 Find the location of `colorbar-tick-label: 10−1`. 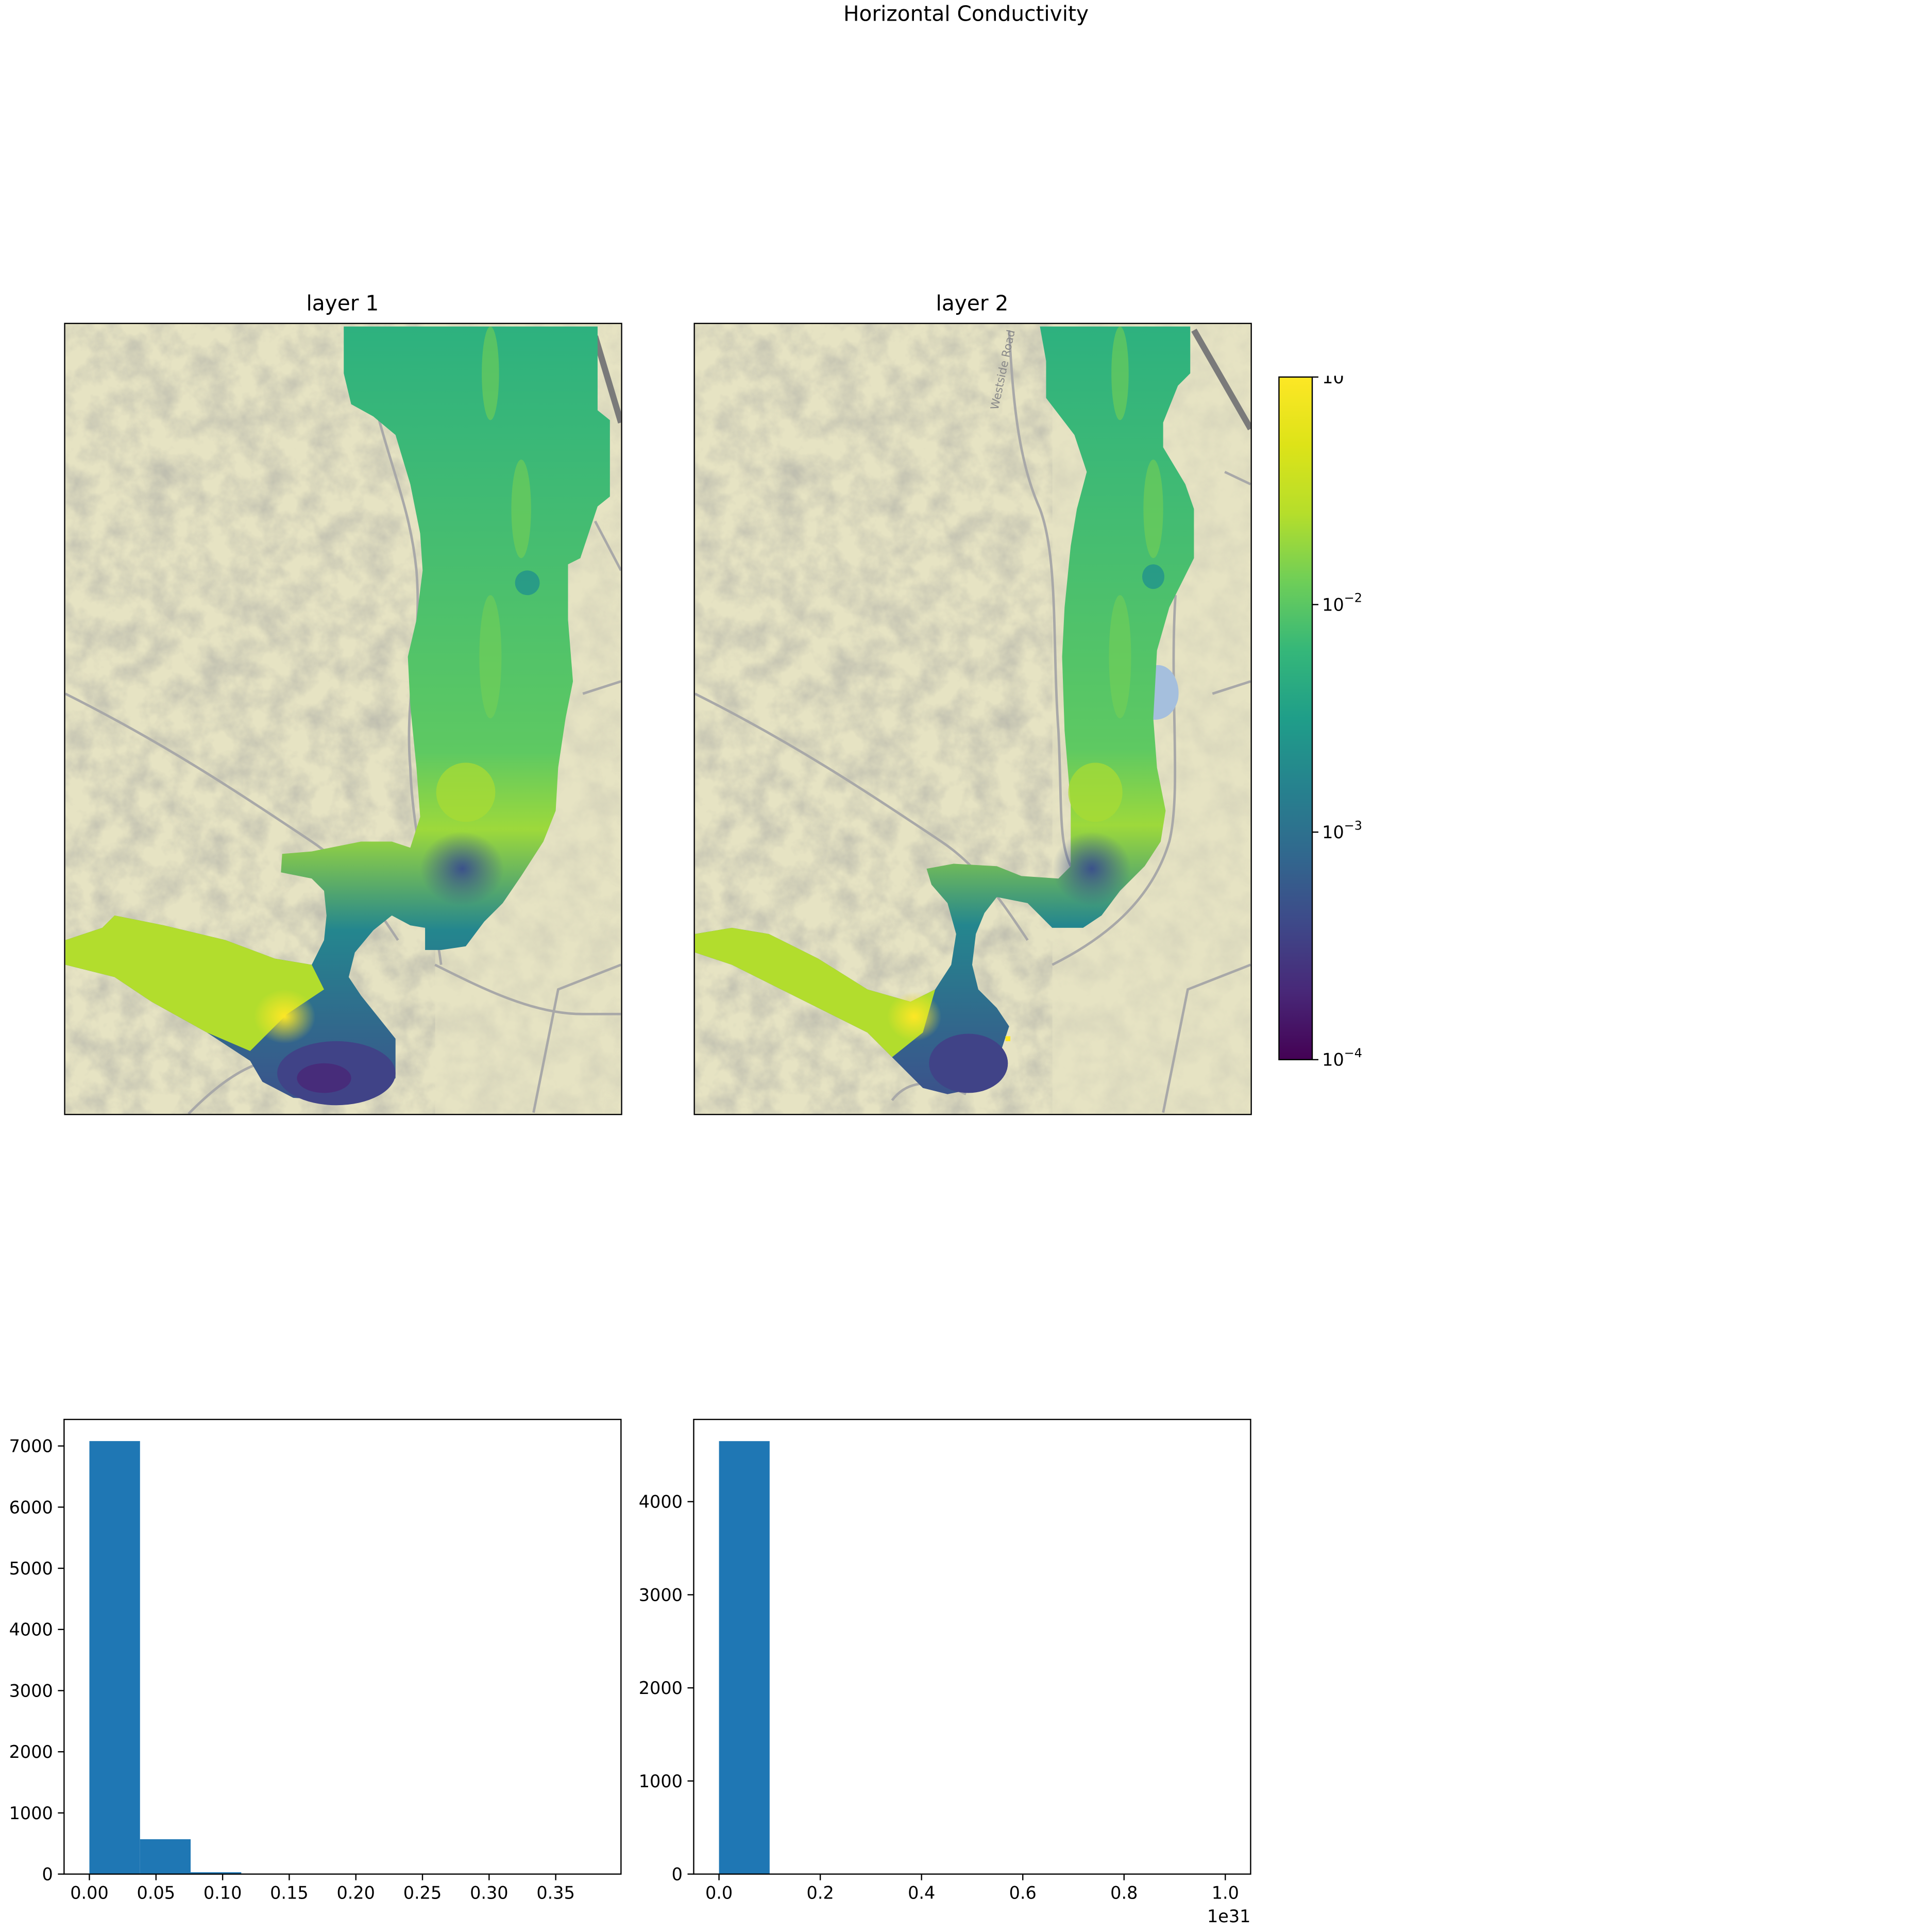

colorbar-tick-label: 10−1 is located at coordinates (1342, 381).